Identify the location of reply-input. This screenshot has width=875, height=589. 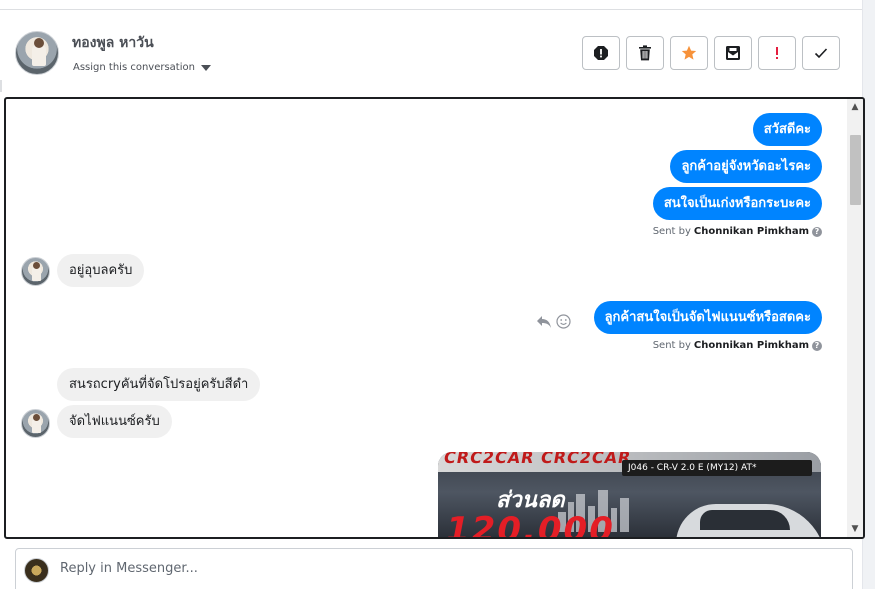
(440, 568).